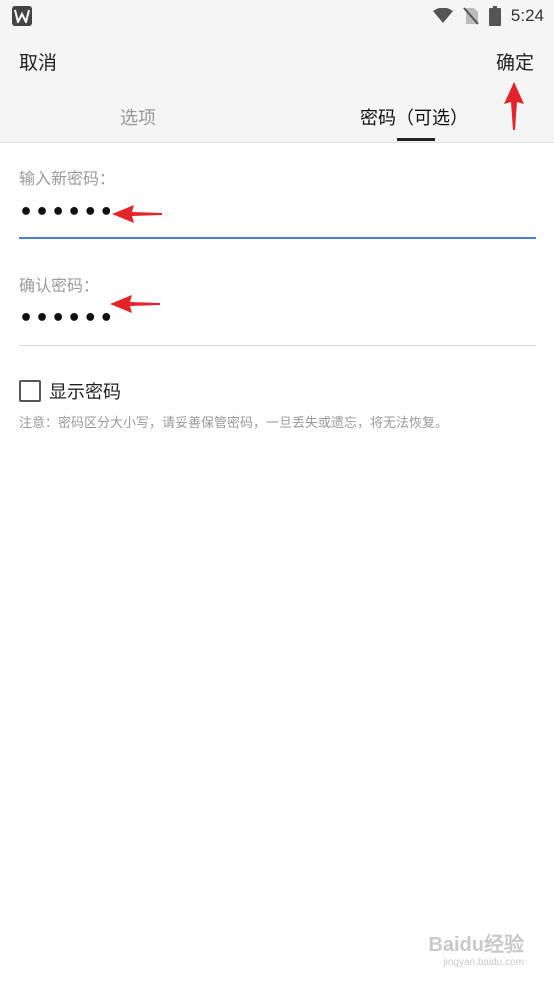  I want to click on confirm-password-input: ••••••, so click(67, 318).